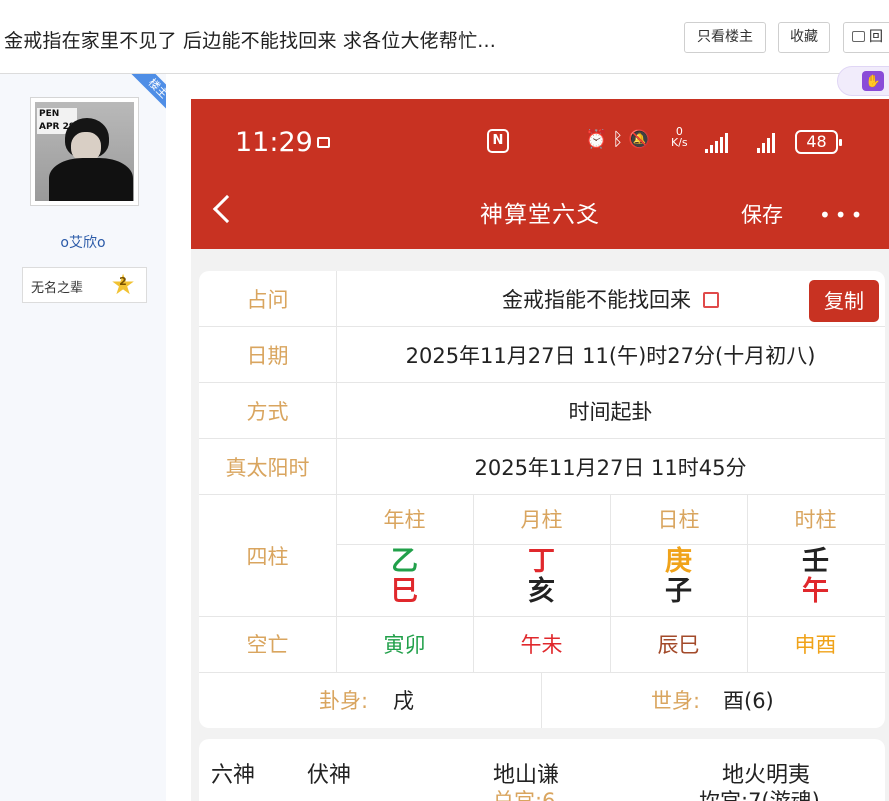 This screenshot has width=889, height=801. Describe the element at coordinates (323, 142) in the screenshot. I see `notification-icon` at that location.